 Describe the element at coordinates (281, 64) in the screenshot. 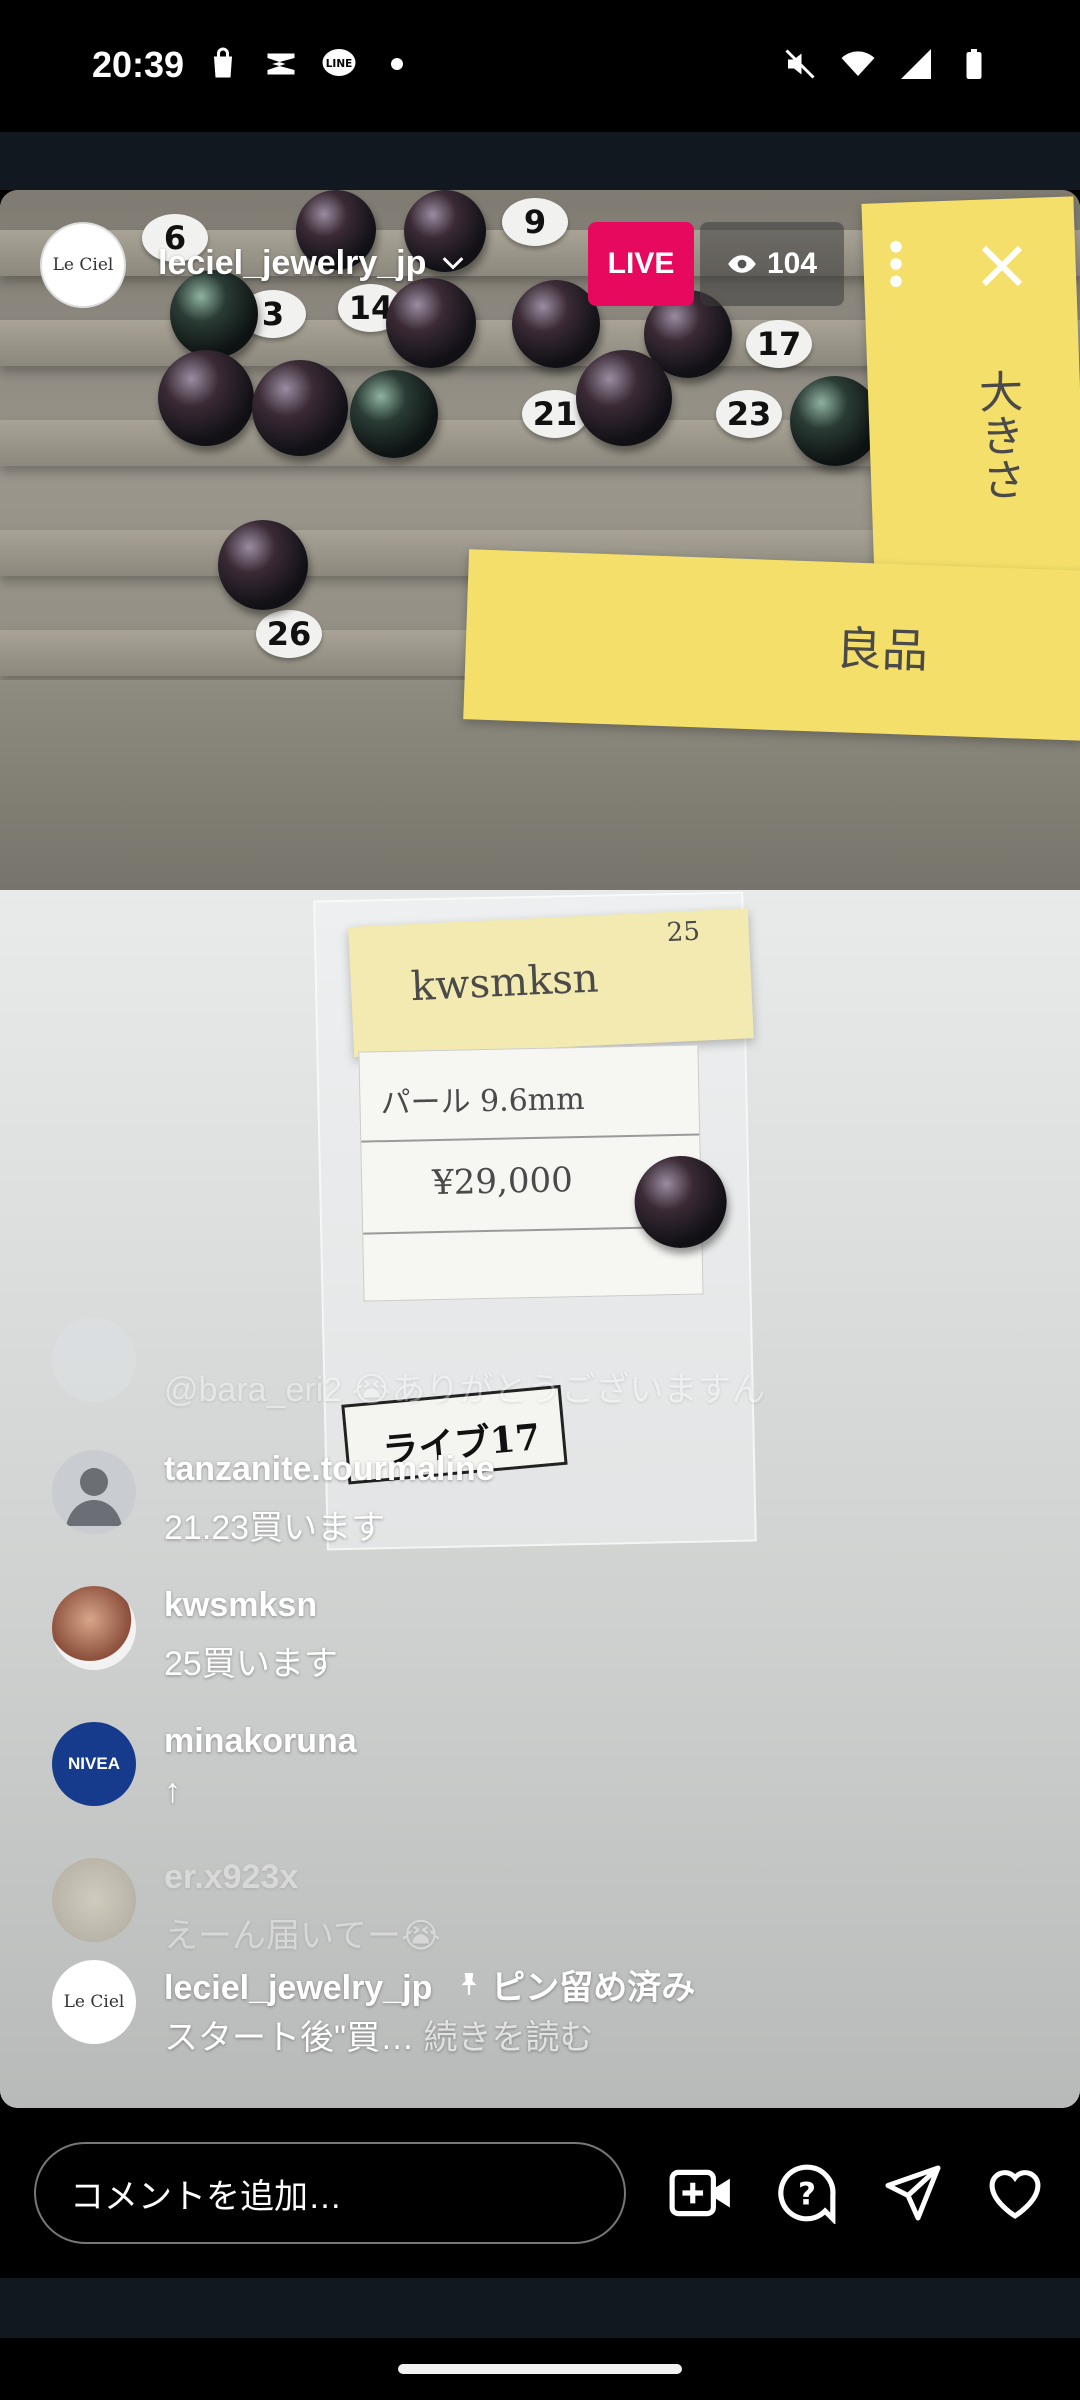

I see `capcut-icon` at that location.